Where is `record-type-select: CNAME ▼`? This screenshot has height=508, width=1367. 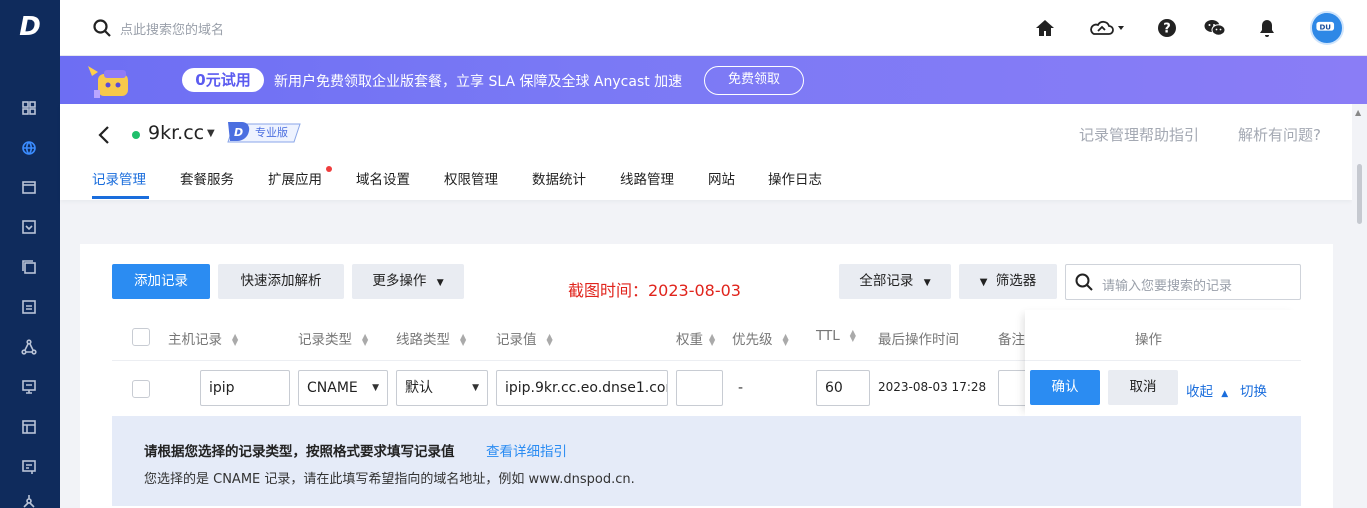 record-type-select: CNAME ▼ is located at coordinates (343, 388).